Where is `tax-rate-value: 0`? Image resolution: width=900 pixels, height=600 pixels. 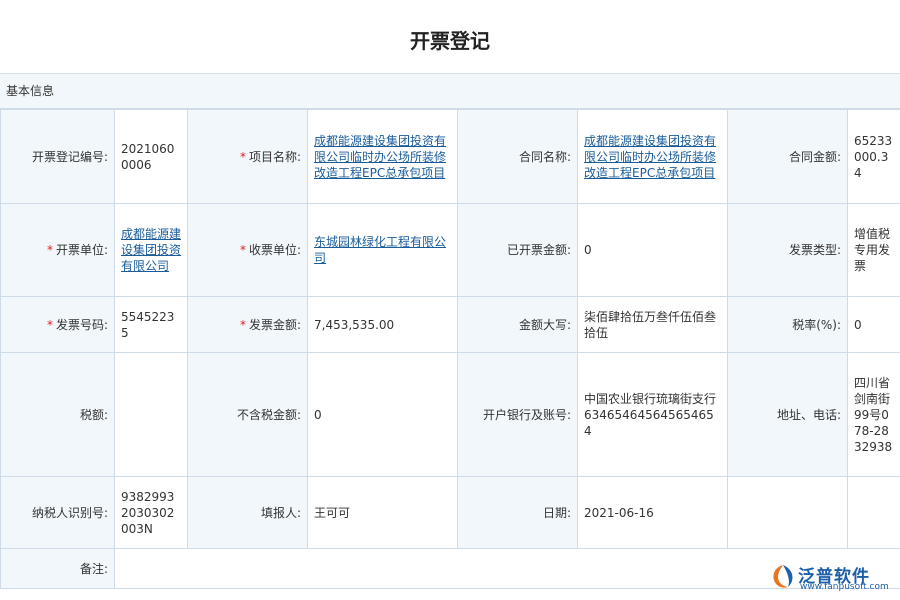
tax-rate-value: 0 is located at coordinates (873, 324).